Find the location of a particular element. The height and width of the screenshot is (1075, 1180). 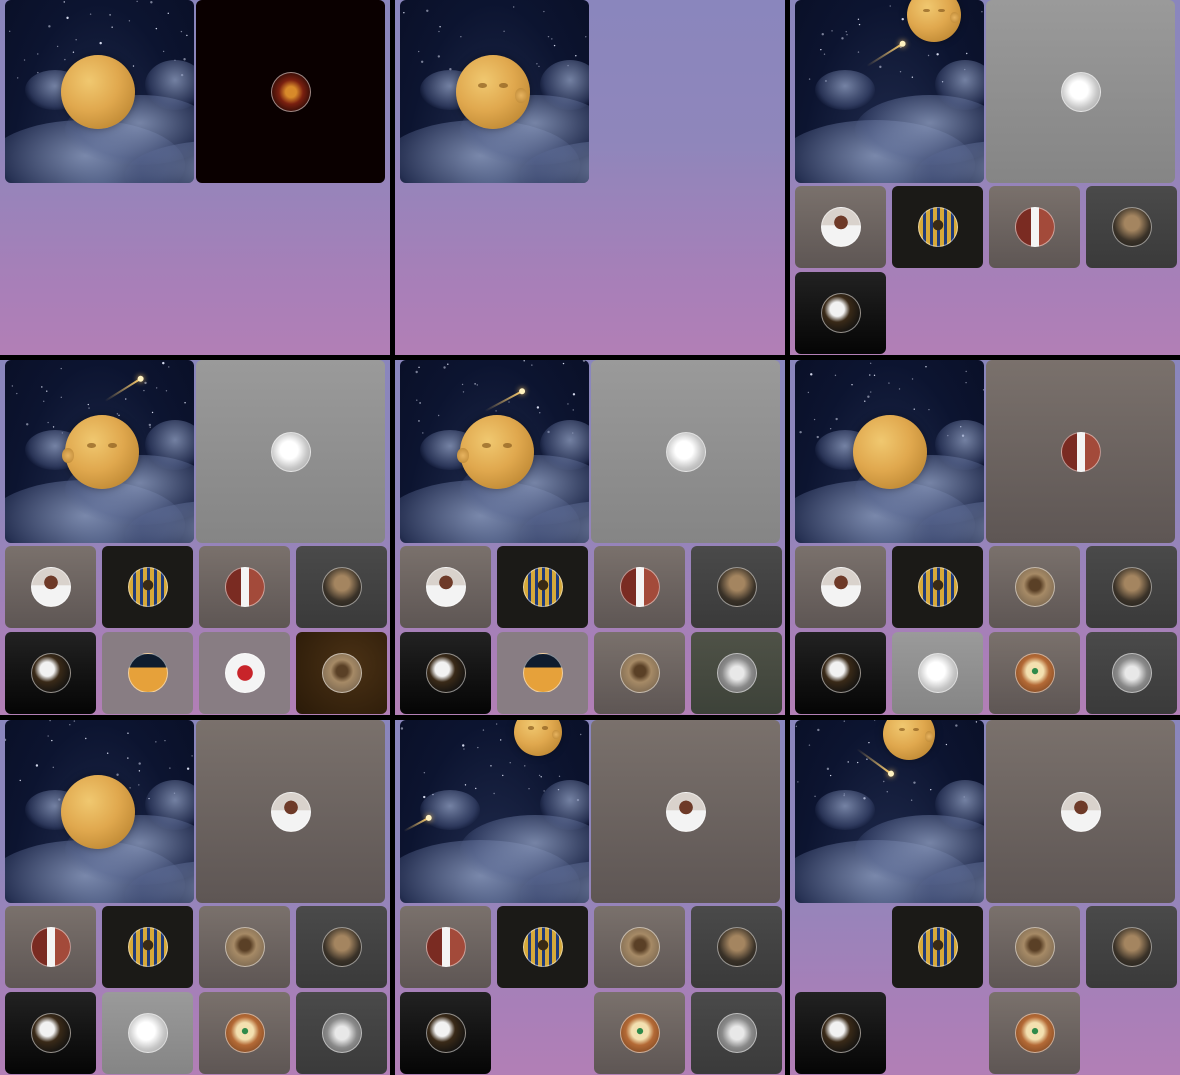

moon-nose is located at coordinates (521, 96).